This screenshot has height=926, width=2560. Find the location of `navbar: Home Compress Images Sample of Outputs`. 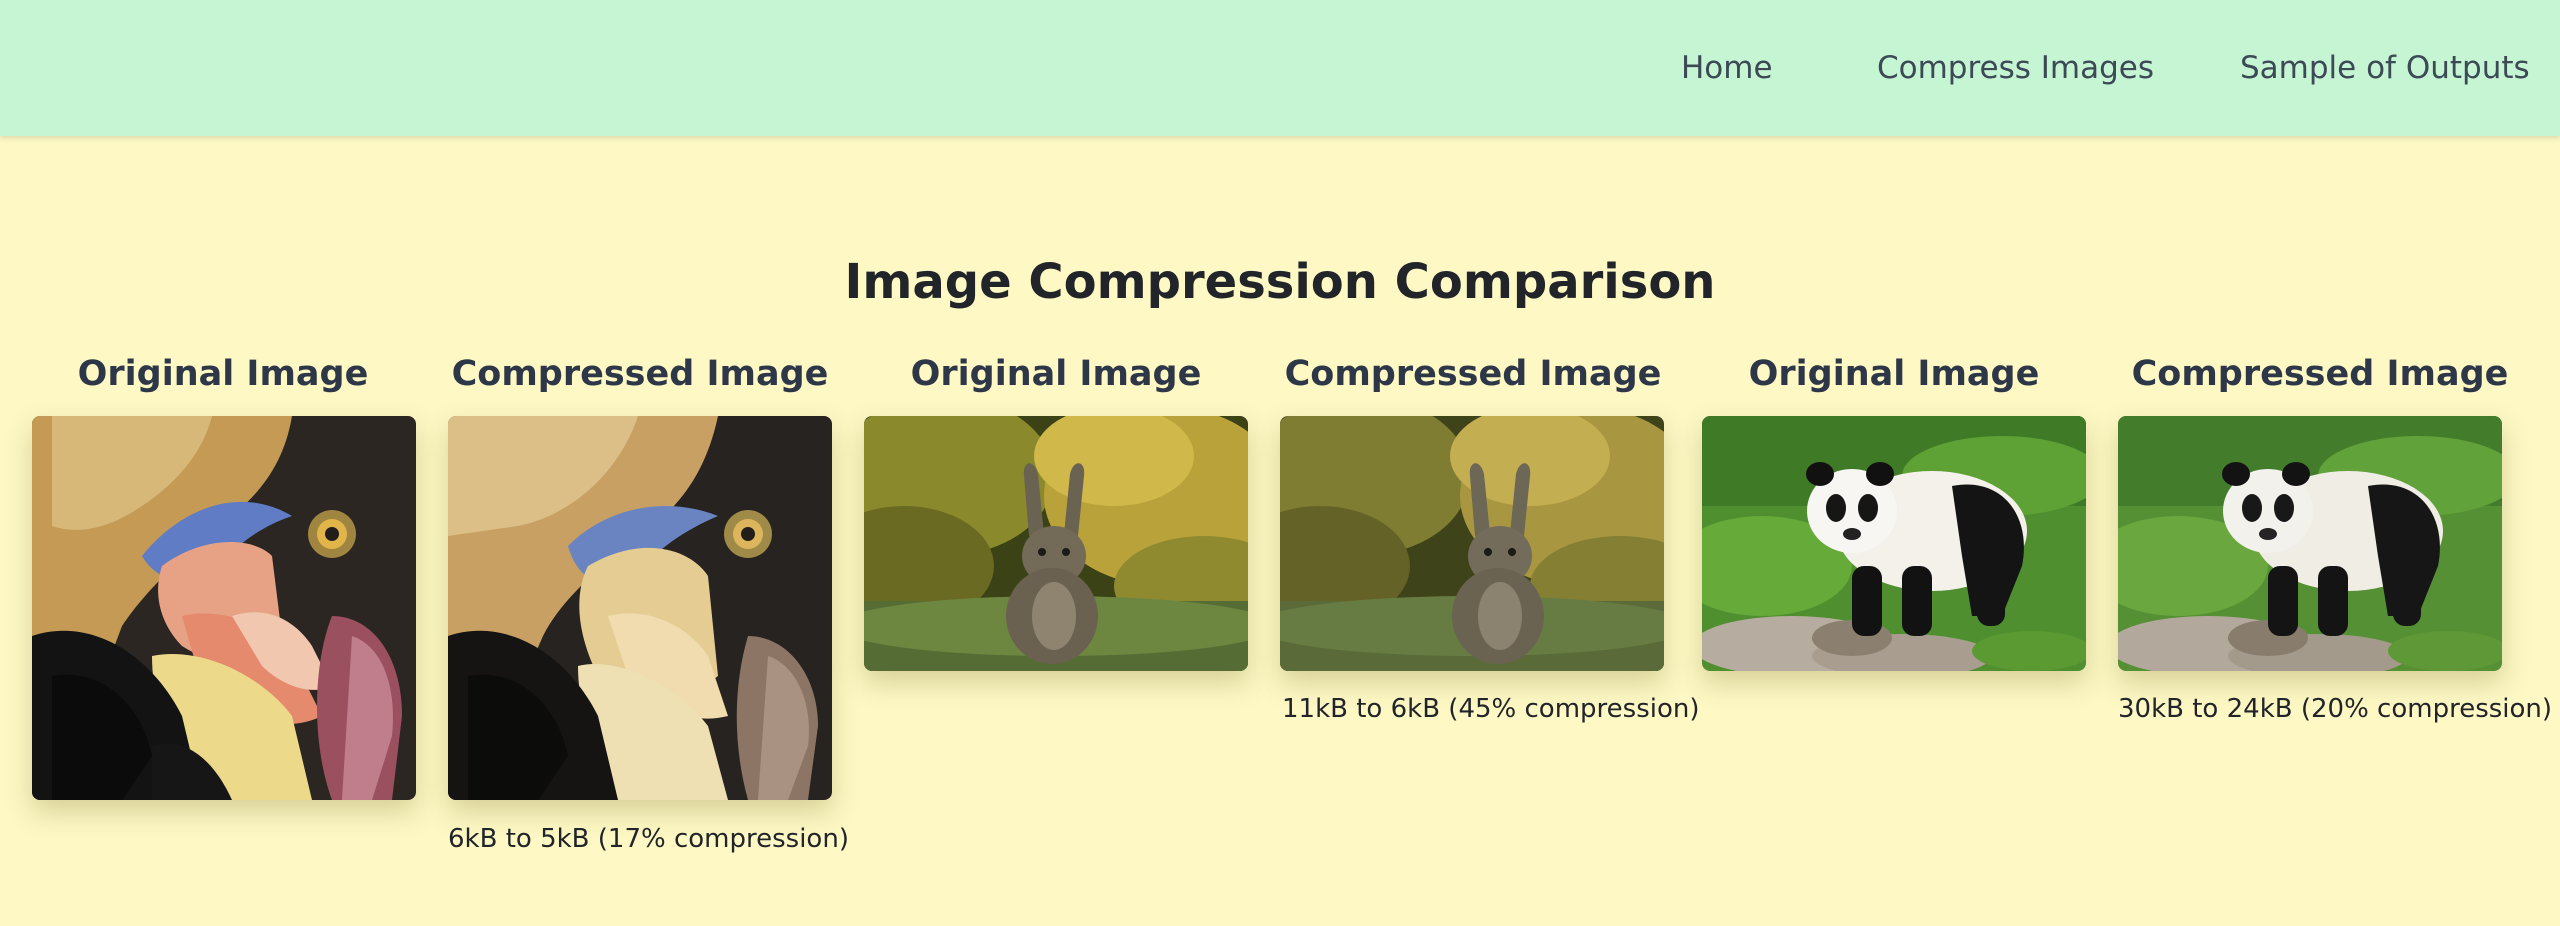

navbar: Home Compress Images Sample of Outputs is located at coordinates (1280, 68).